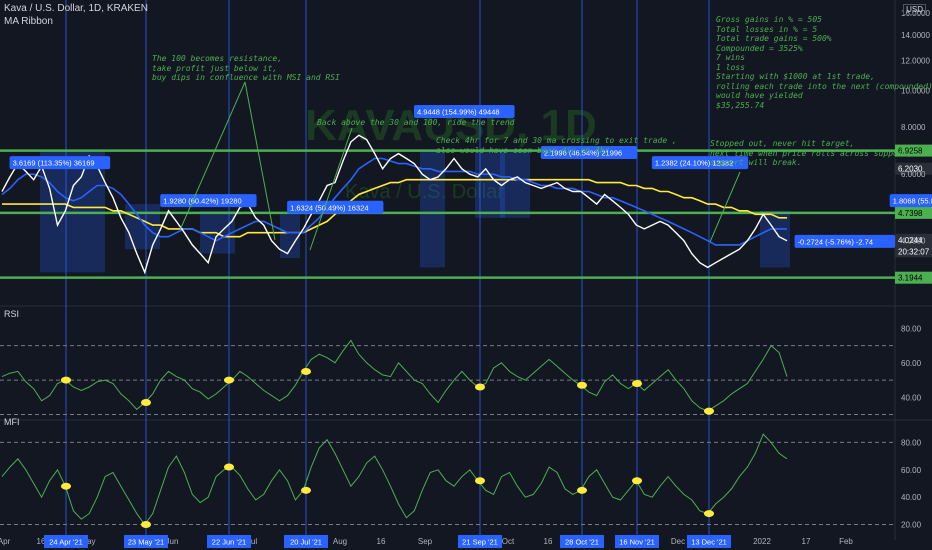 The image size is (932, 550). What do you see at coordinates (913, 174) in the screenshot?
I see `price-axis-tick: 6.0000` at bounding box center [913, 174].